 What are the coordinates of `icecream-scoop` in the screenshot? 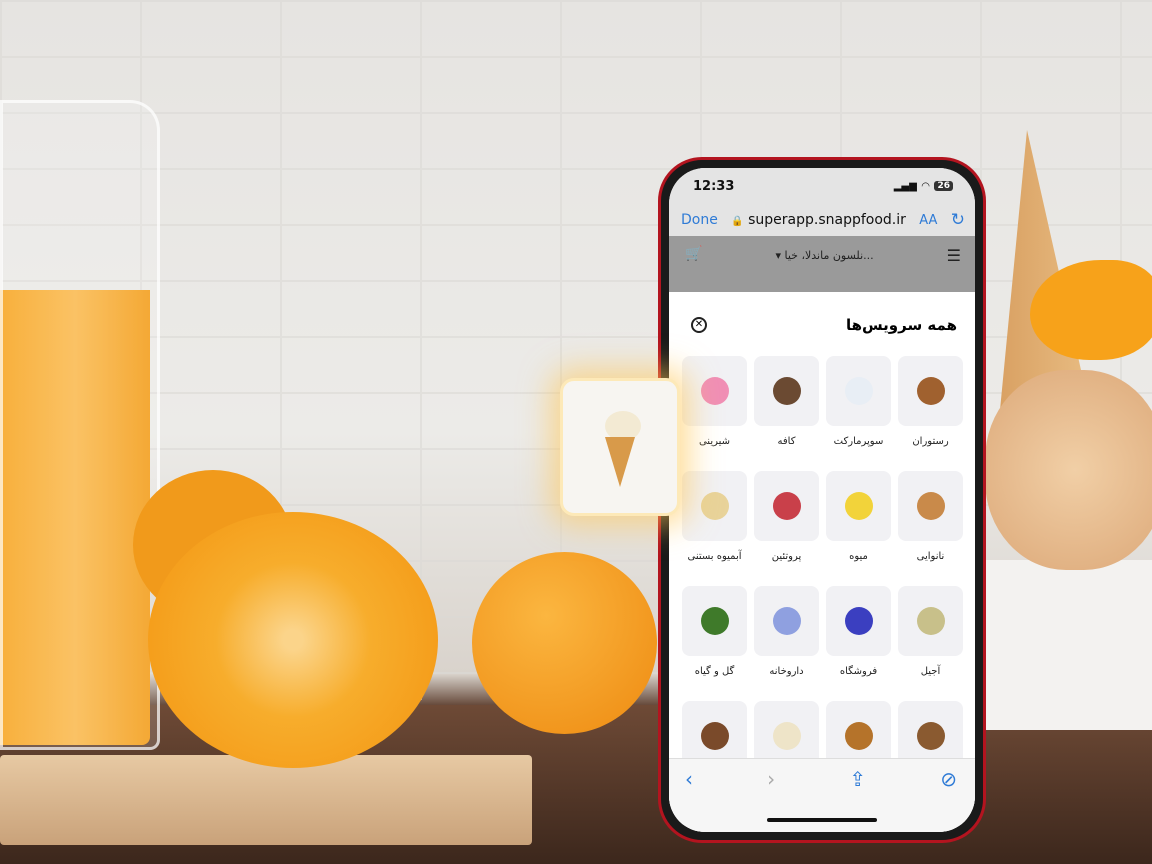 It's located at (1068, 470).